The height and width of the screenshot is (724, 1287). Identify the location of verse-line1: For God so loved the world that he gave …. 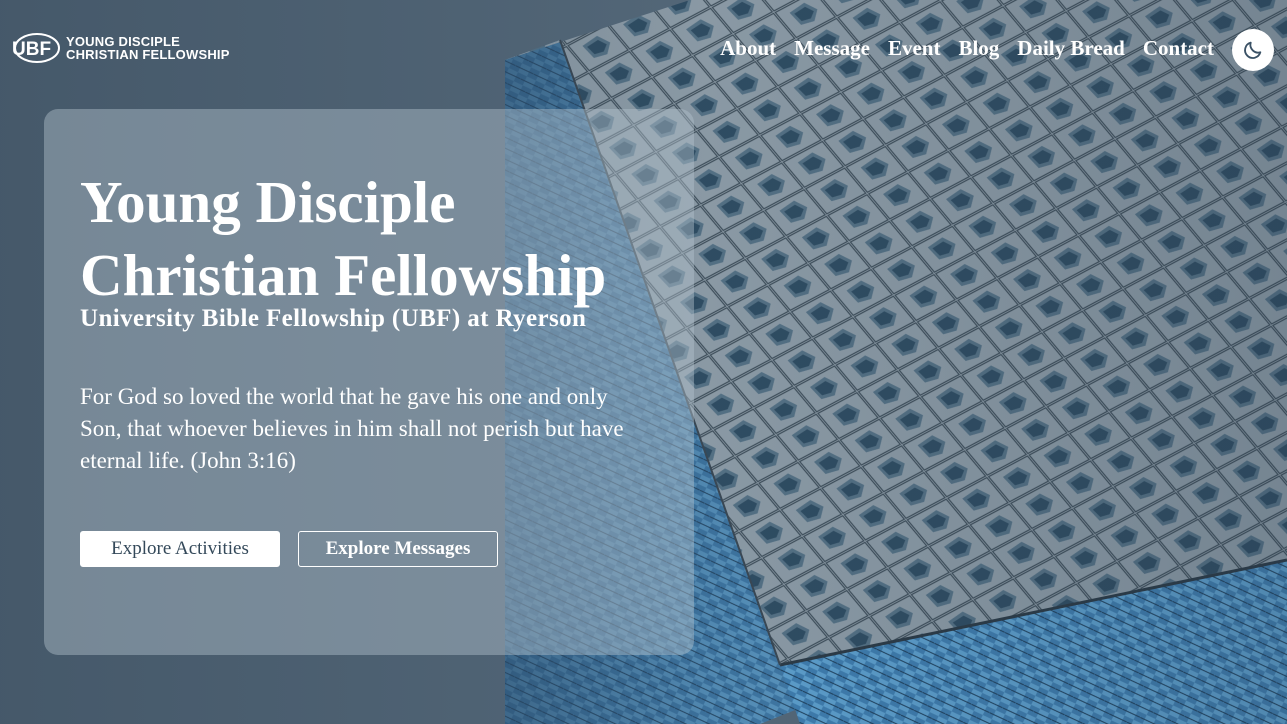
(344, 396).